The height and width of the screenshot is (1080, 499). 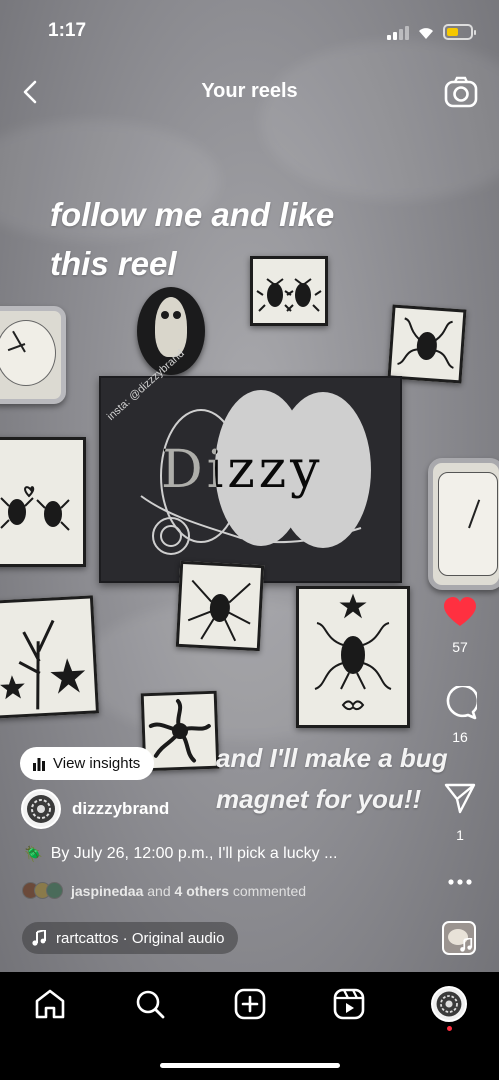 What do you see at coordinates (33, 854) in the screenshot?
I see `beetle-icon: 🪲` at bounding box center [33, 854].